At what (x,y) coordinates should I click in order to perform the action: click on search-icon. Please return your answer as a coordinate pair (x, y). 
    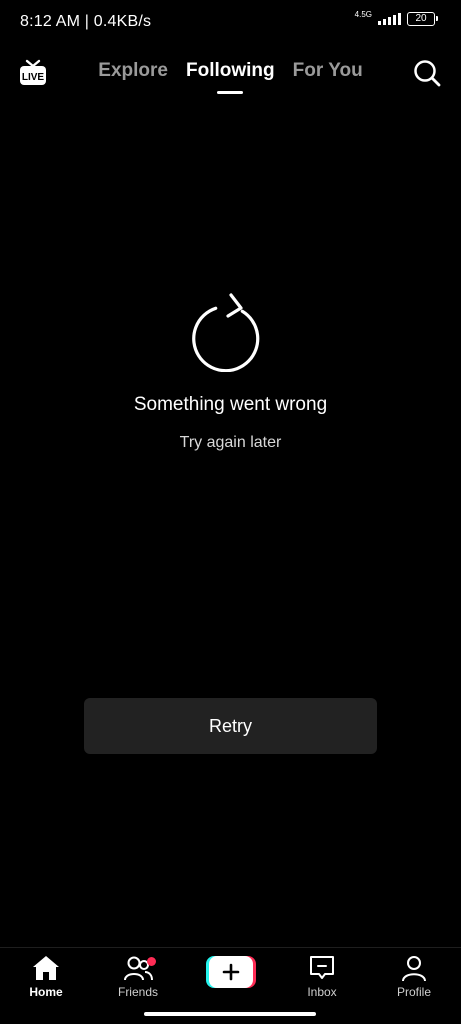
    Looking at the image, I should click on (427, 73).